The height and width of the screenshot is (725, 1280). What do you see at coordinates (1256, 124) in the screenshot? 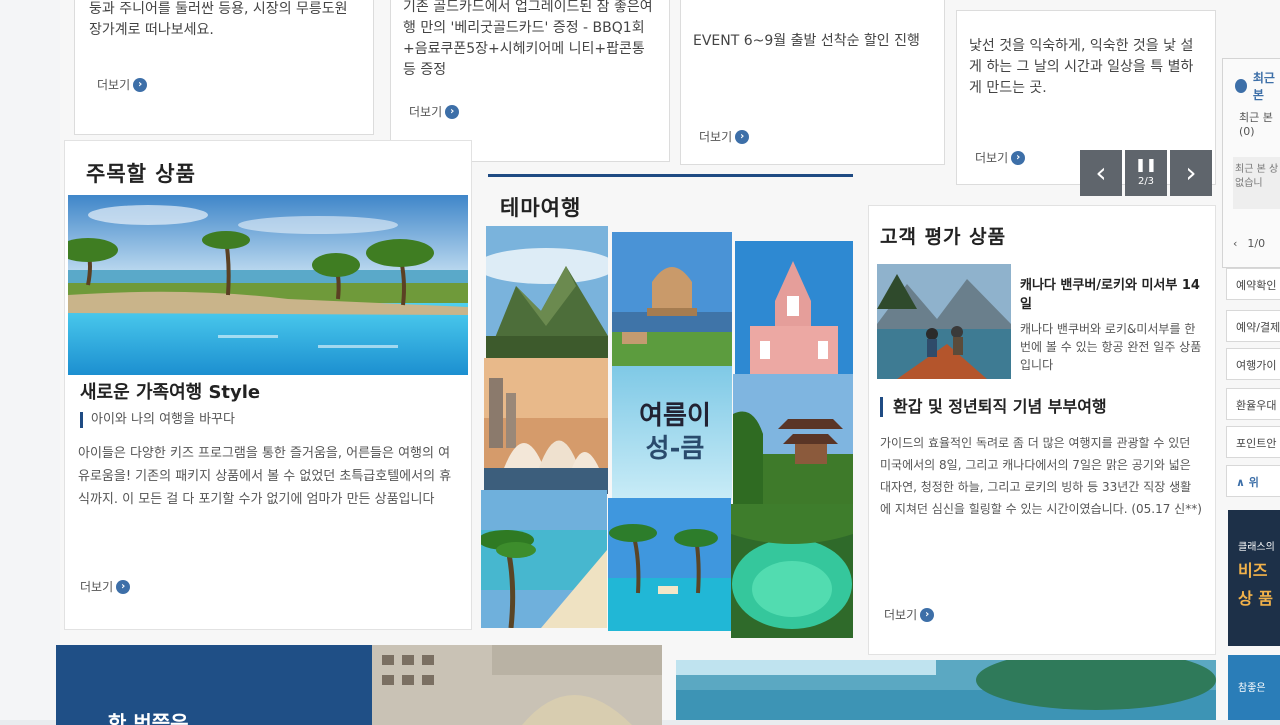
I see `recent-label: 최근 본 (0)` at bounding box center [1256, 124].